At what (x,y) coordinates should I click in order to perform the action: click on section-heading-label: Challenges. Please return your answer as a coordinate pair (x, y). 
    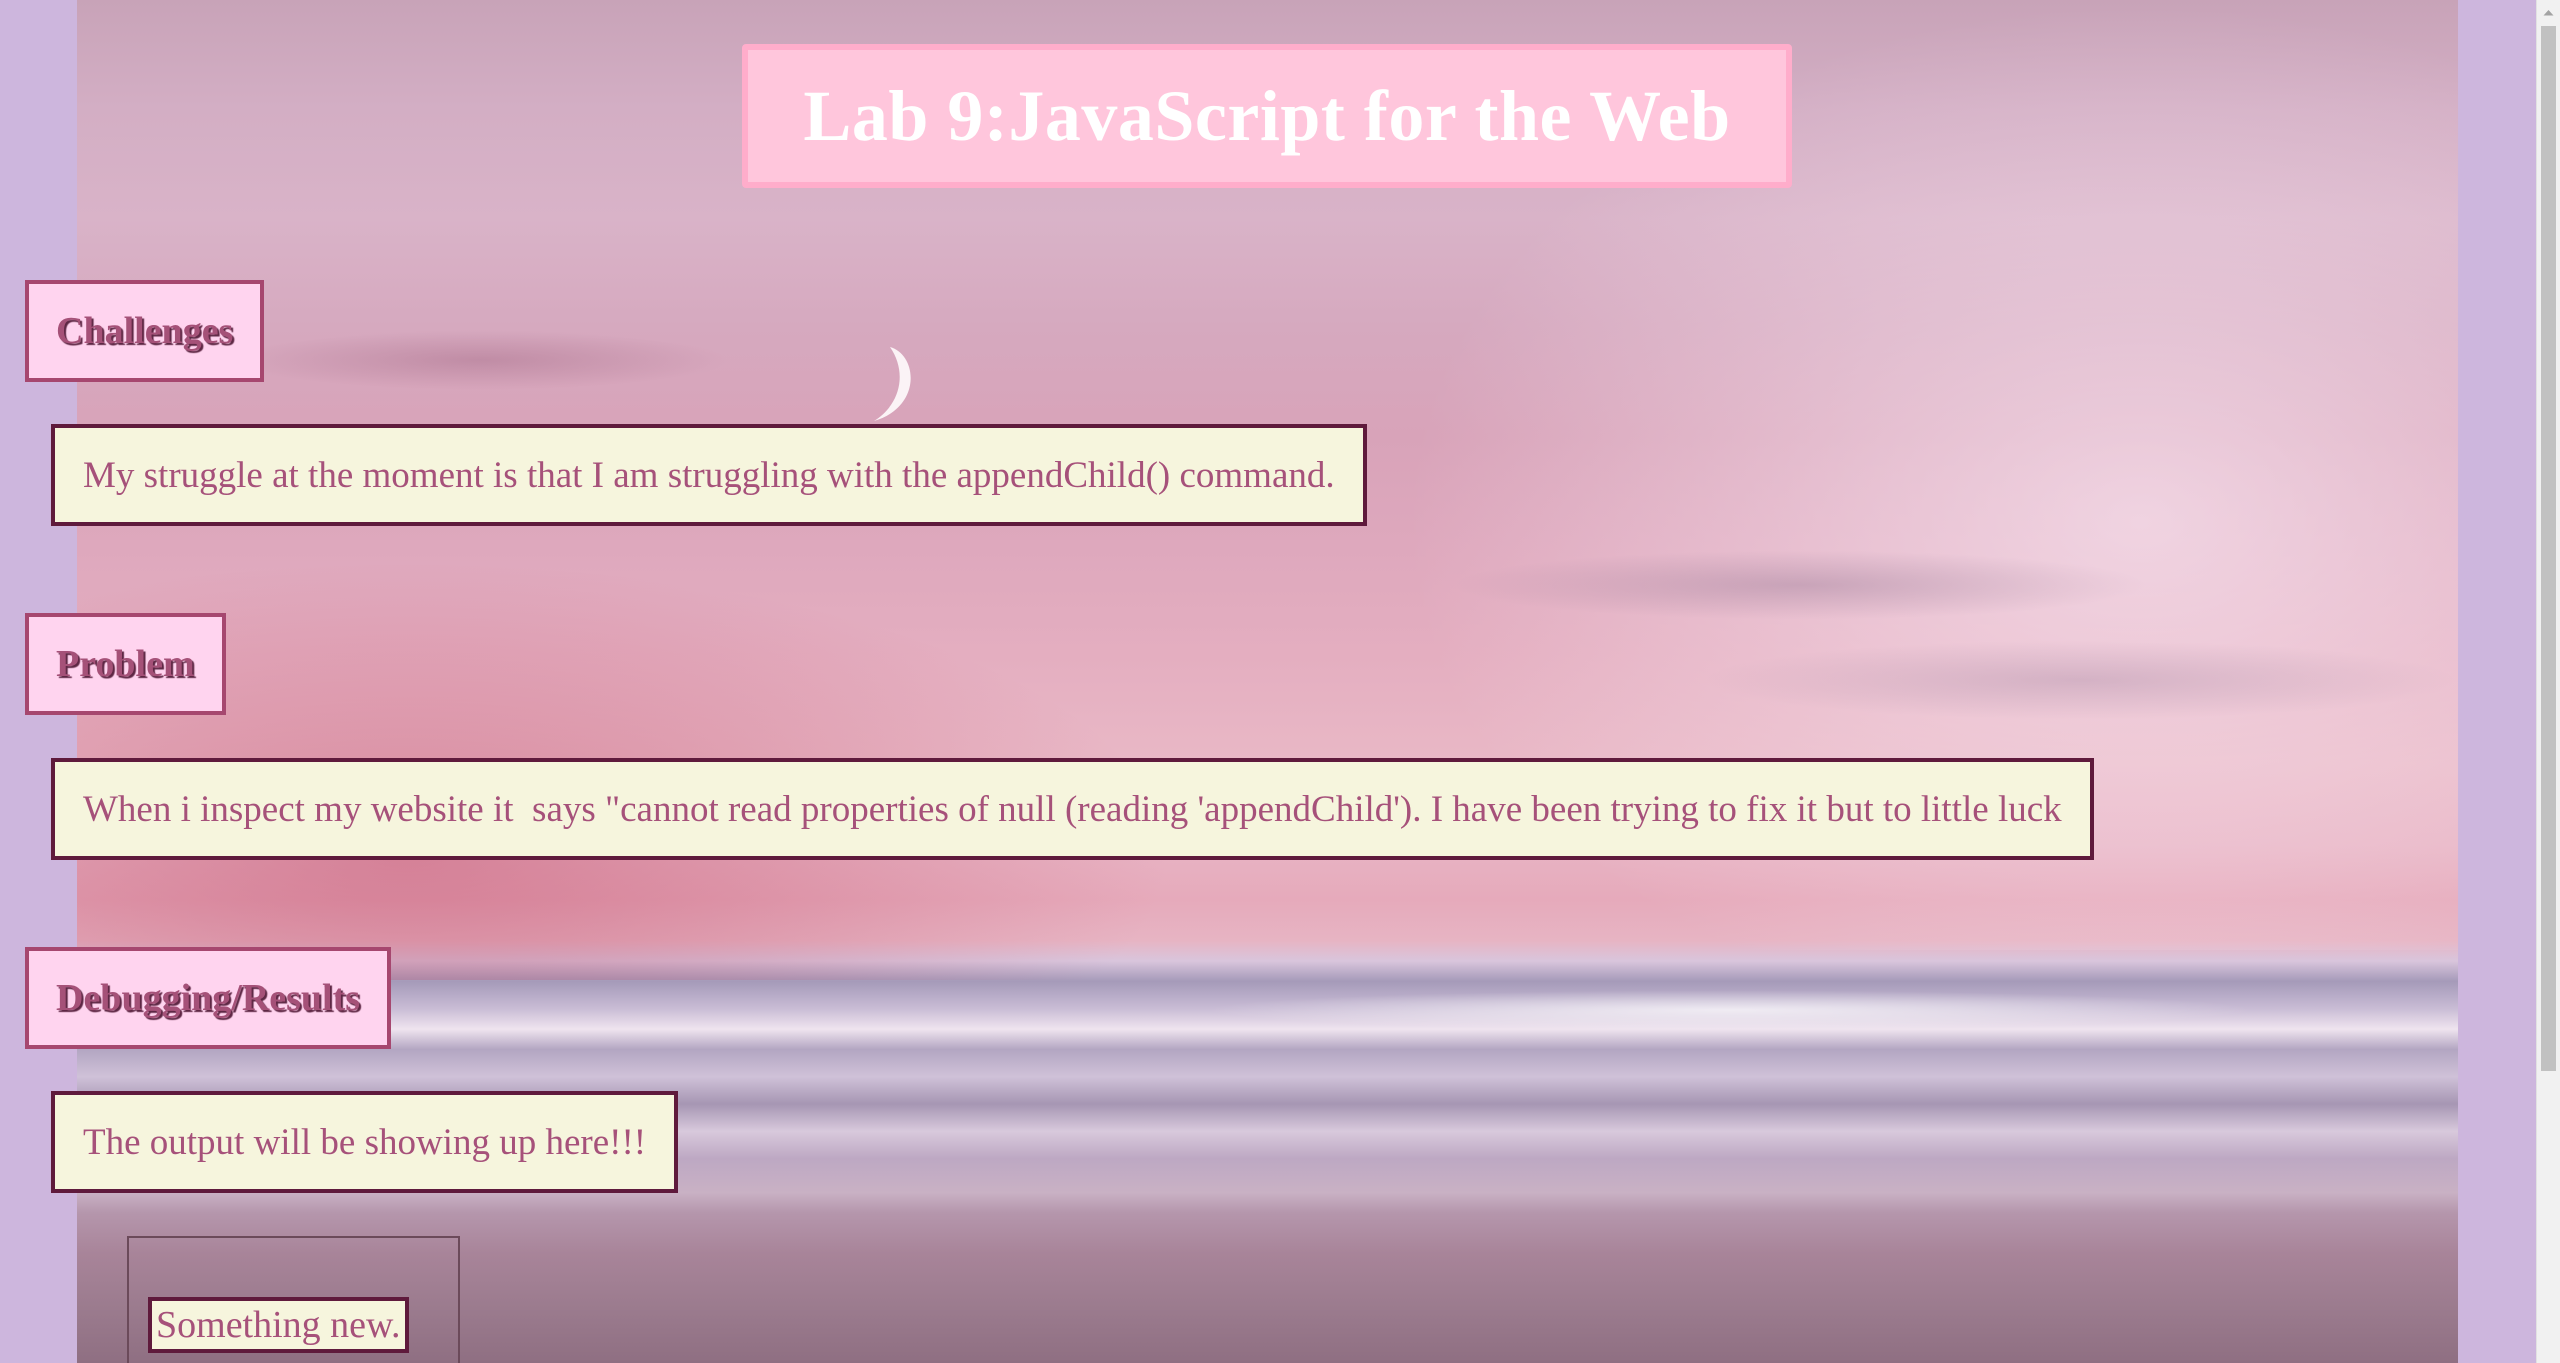
    Looking at the image, I should click on (145, 331).